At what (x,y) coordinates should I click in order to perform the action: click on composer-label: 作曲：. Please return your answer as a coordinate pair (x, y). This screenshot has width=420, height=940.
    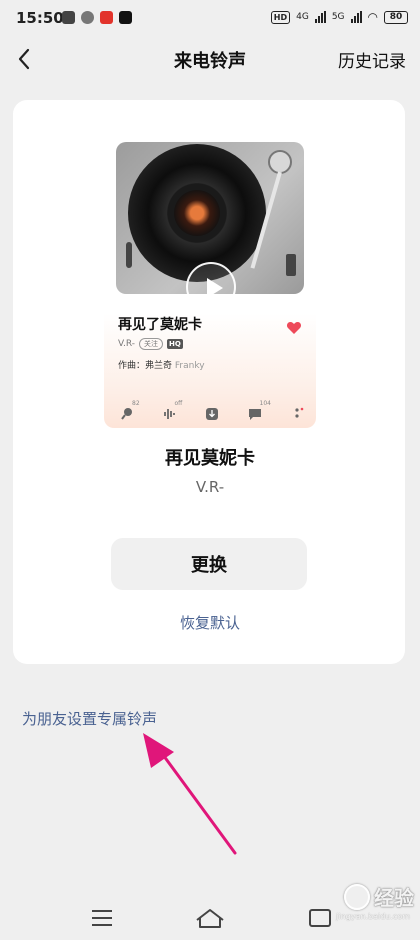
    Looking at the image, I should click on (132, 366).